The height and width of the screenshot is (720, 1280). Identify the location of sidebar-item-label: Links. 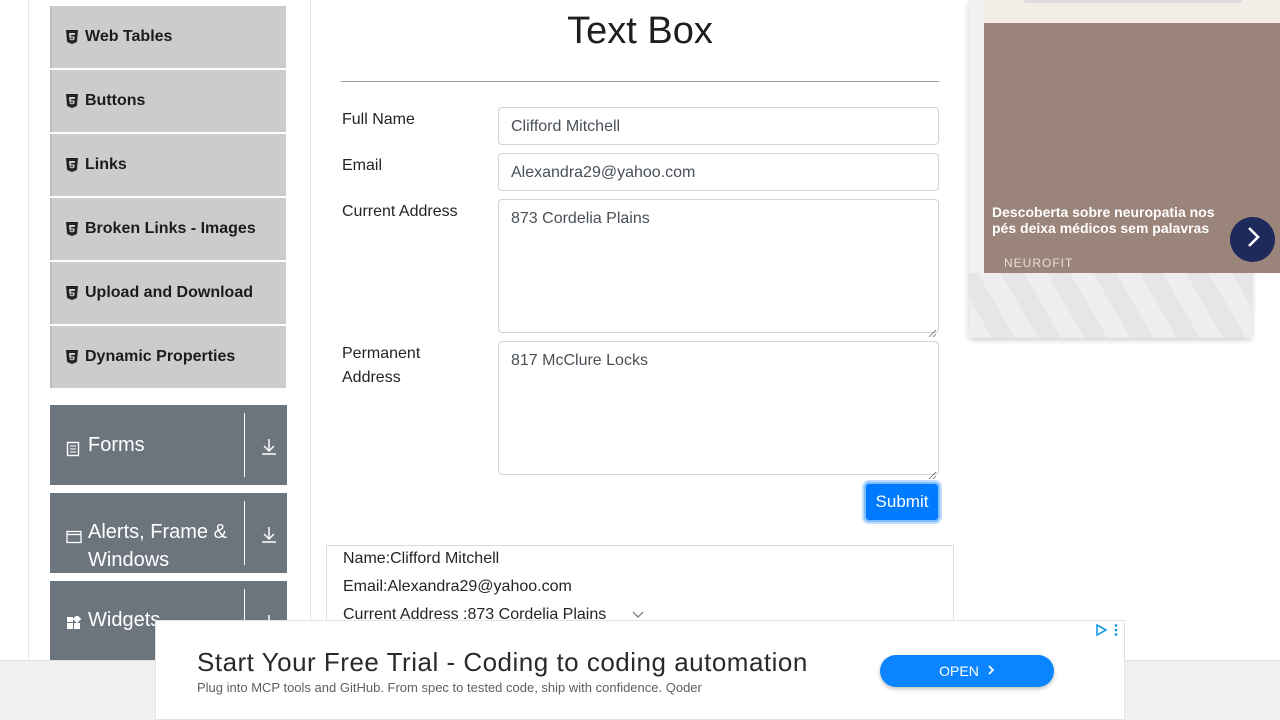
(106, 164).